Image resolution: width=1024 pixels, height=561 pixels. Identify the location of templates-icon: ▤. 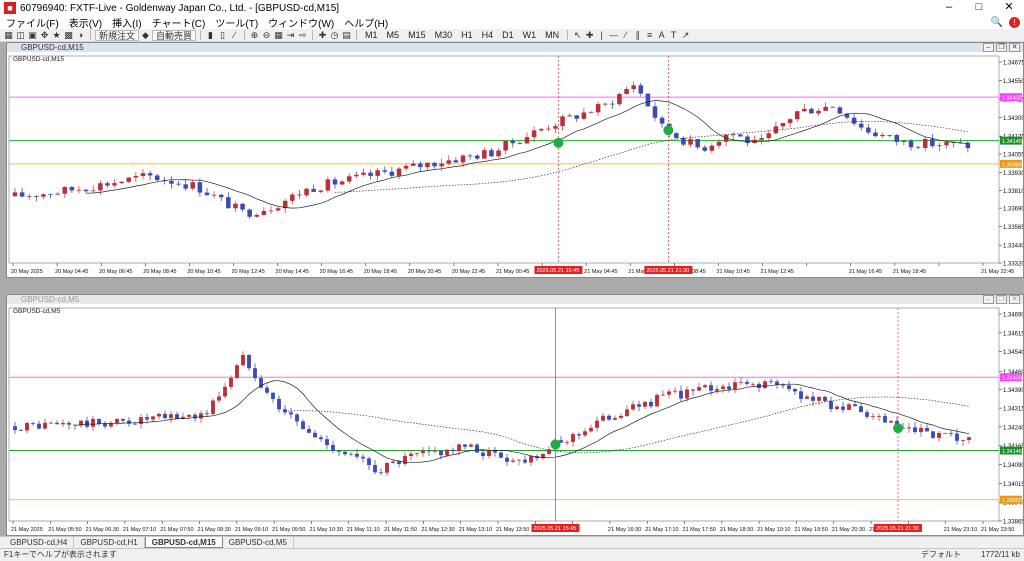
(346, 35).